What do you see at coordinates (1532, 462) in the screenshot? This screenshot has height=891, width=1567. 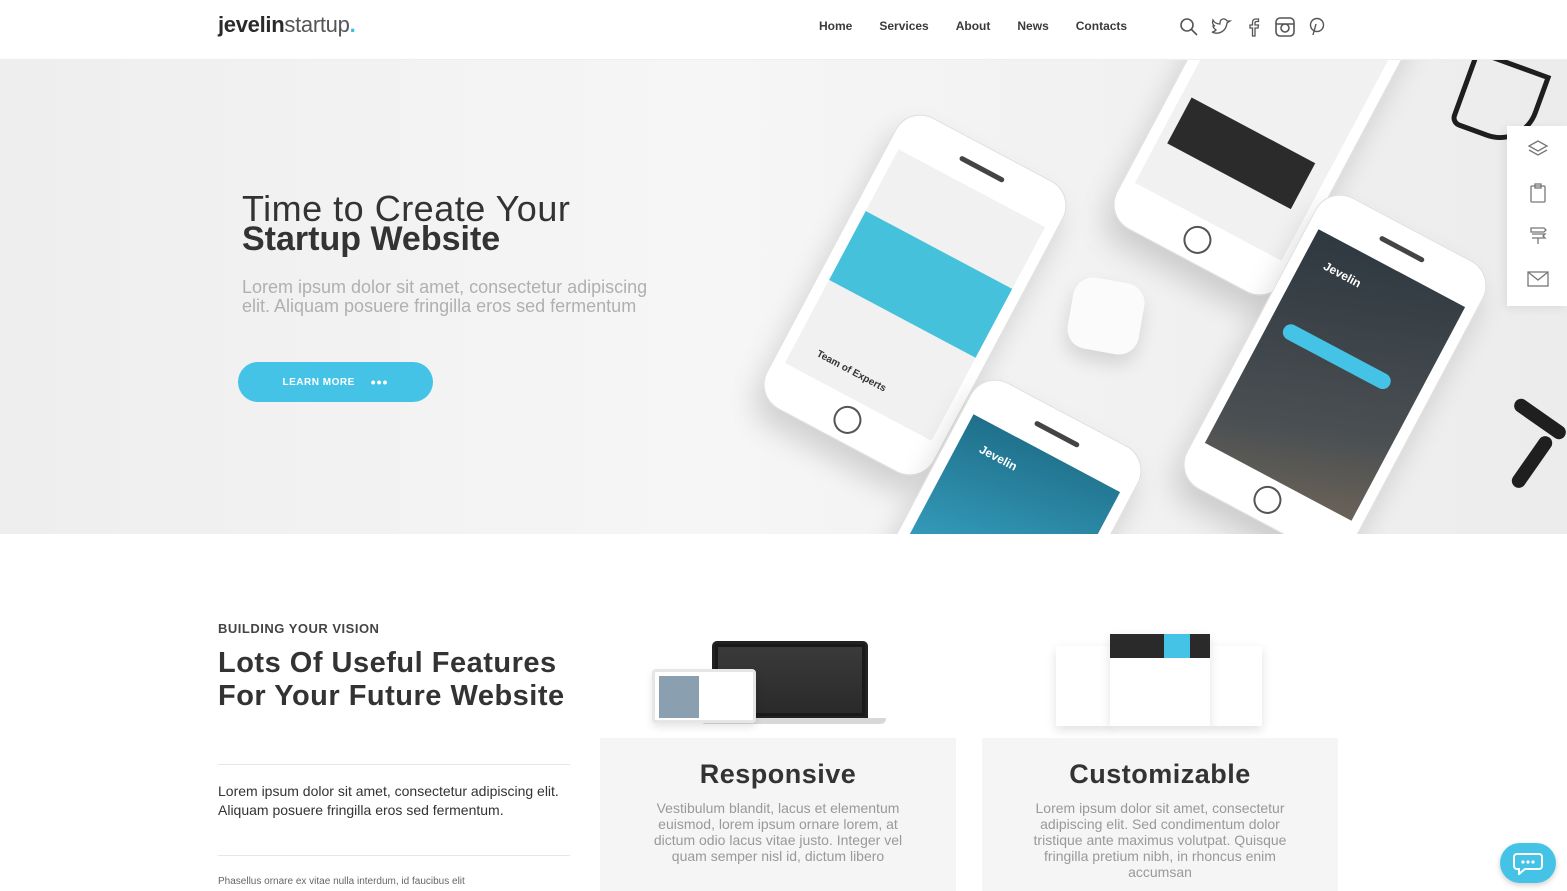 I see `toy-plane-wing-image` at bounding box center [1532, 462].